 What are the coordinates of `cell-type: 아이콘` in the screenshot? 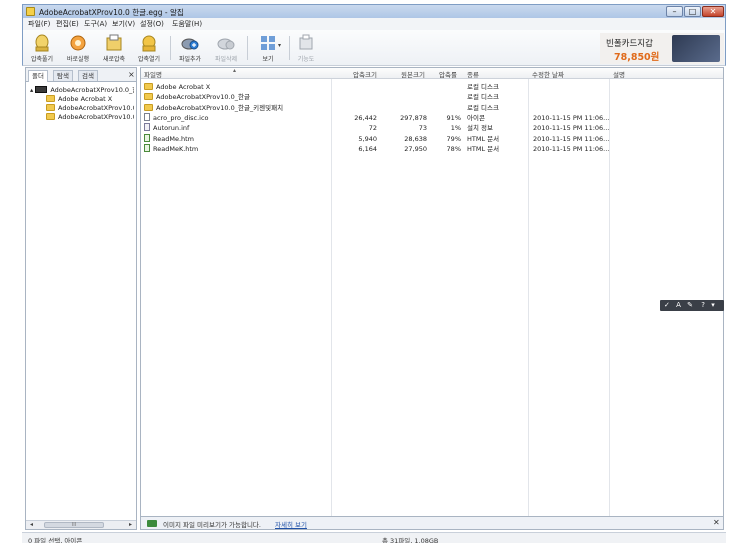 It's located at (476, 117).